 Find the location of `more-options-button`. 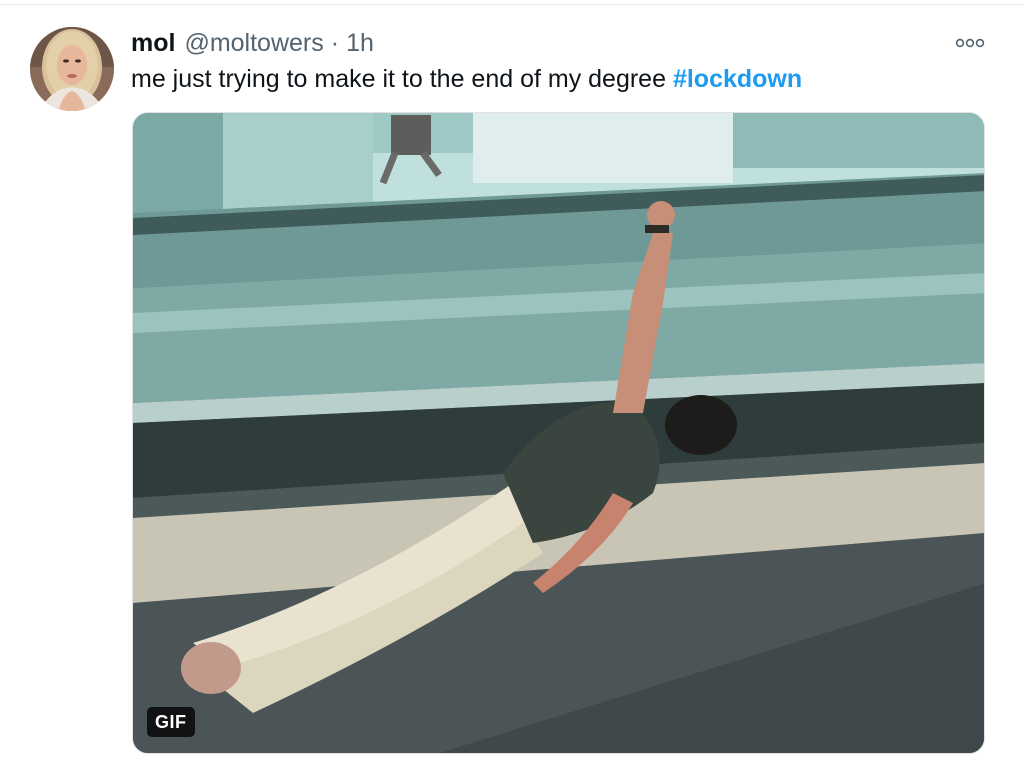

more-options-button is located at coordinates (970, 43).